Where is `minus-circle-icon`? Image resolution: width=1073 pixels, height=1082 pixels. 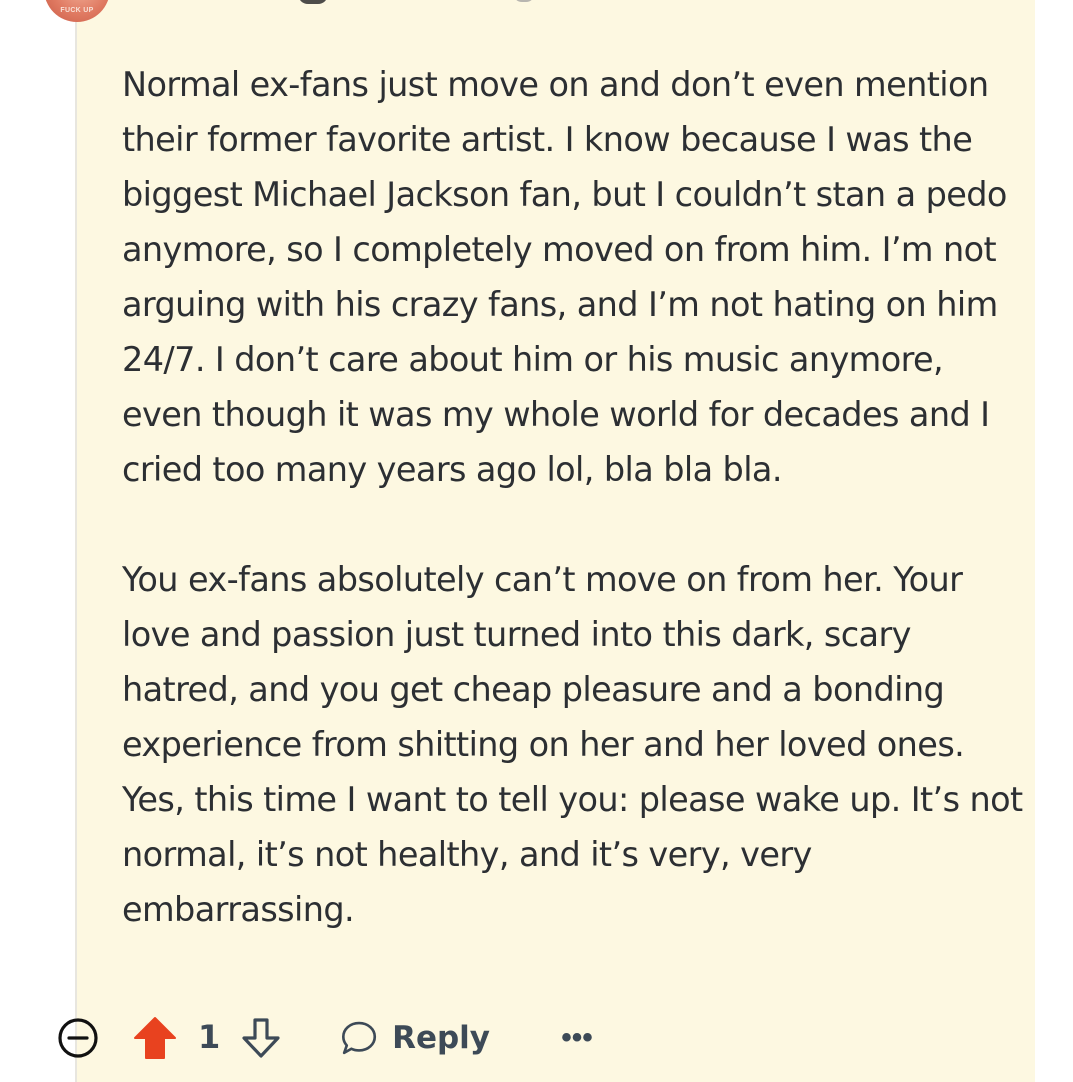 minus-circle-icon is located at coordinates (78, 1038).